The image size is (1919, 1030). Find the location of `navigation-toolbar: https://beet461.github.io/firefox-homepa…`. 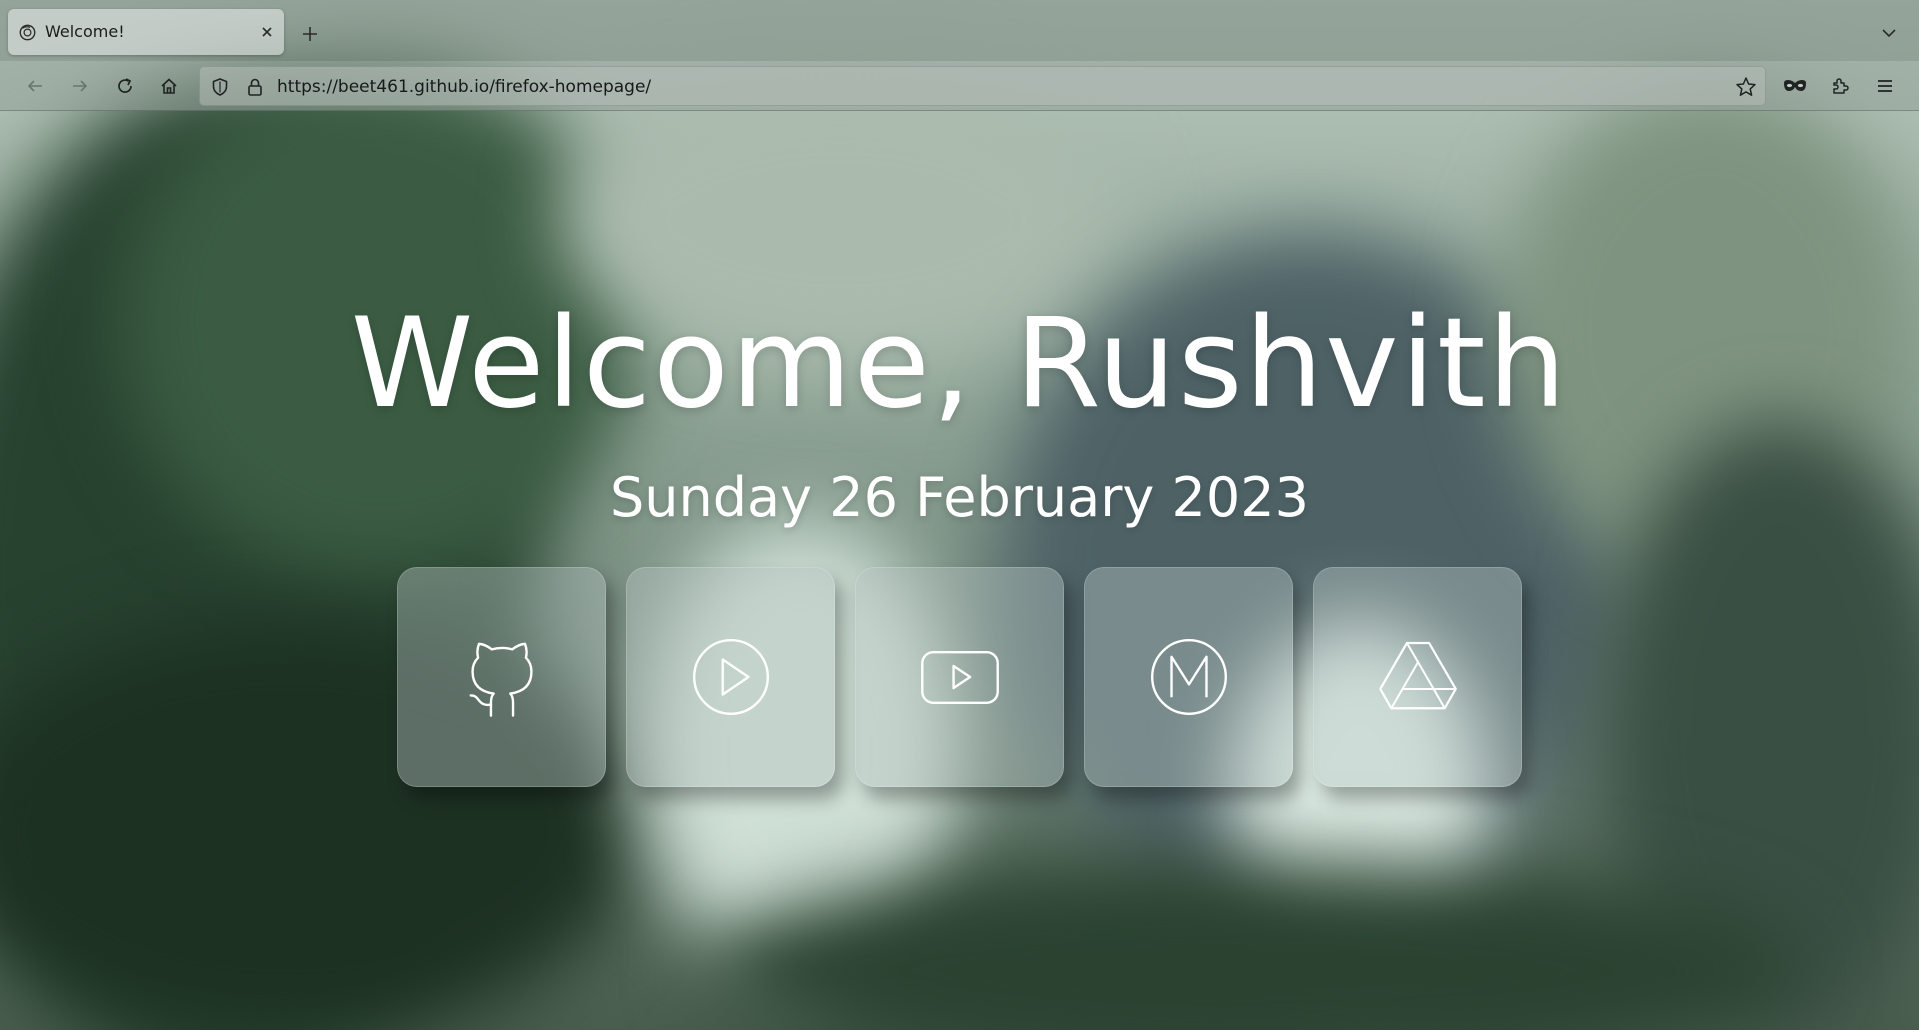

navigation-toolbar: https://beet461.github.io/firefox-homepa… is located at coordinates (959, 86).